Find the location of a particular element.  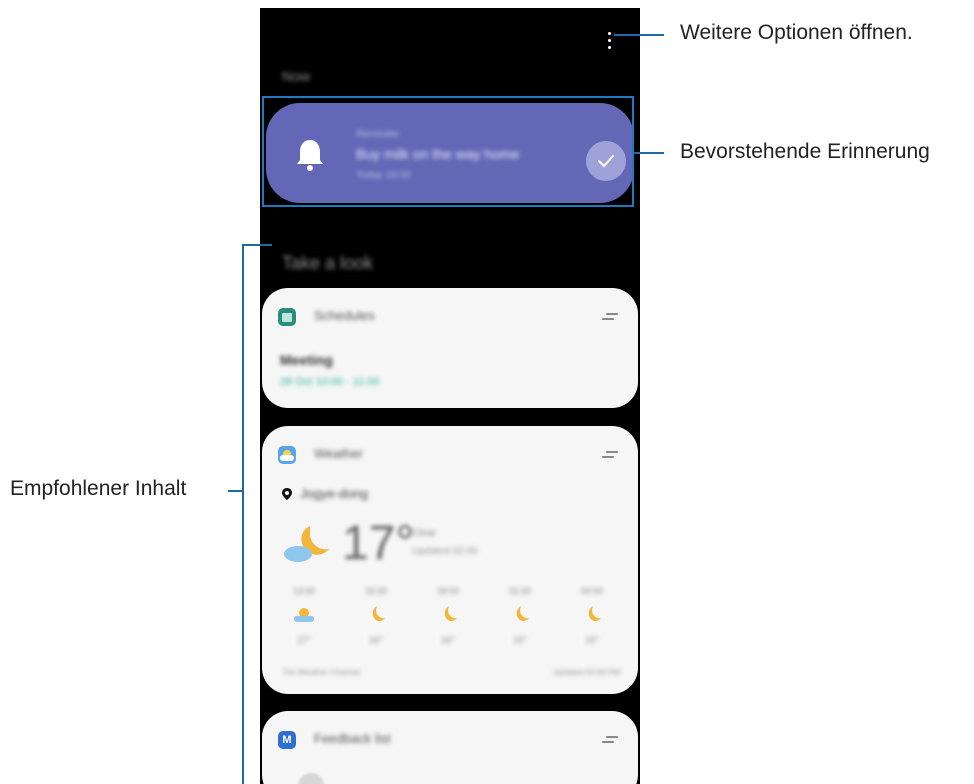

forecast-time: 00:00 is located at coordinates (592, 591).